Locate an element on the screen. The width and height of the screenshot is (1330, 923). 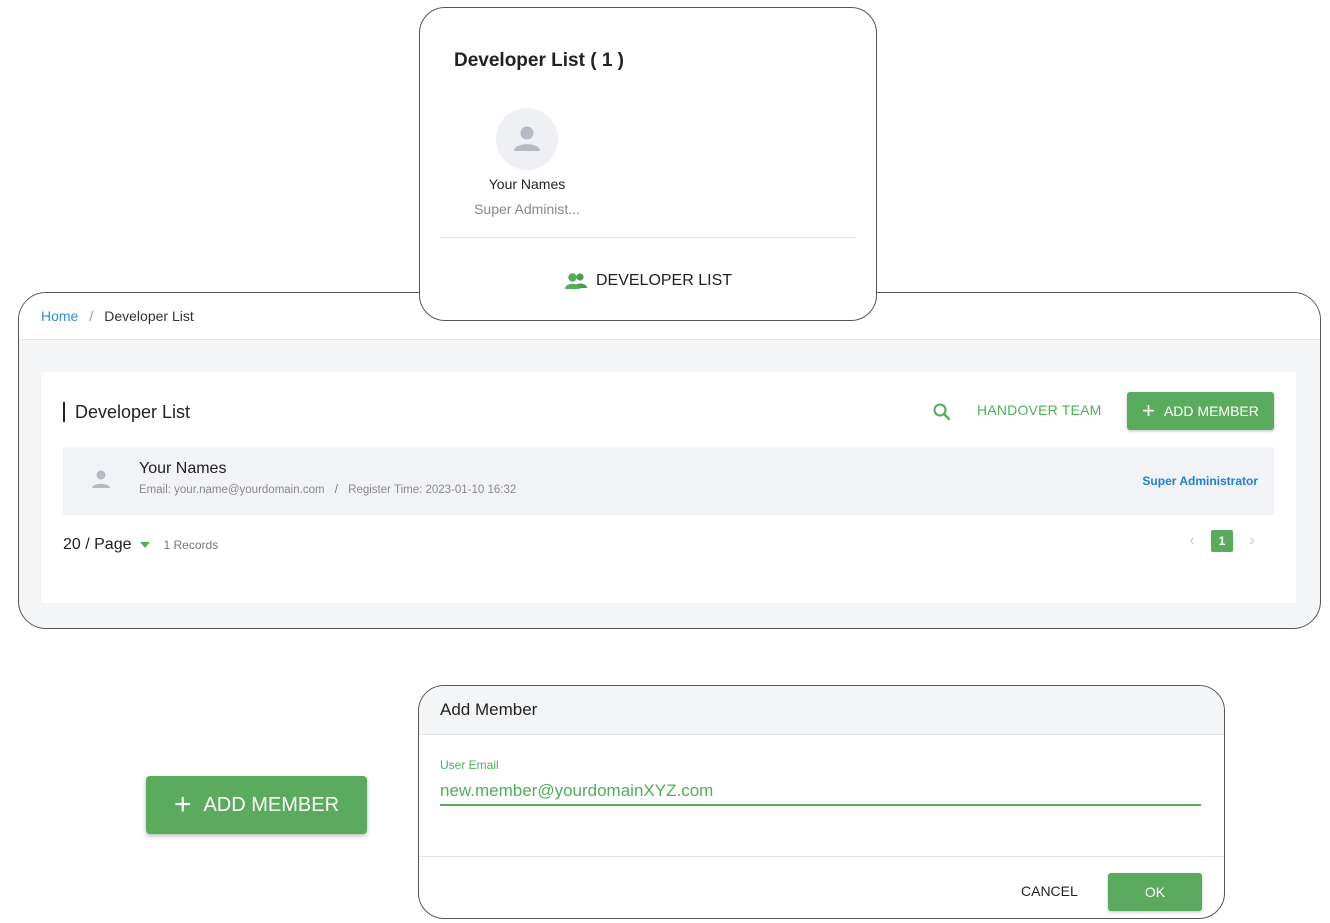
pagination-controls: ‹ 1 › is located at coordinates (1222, 541).